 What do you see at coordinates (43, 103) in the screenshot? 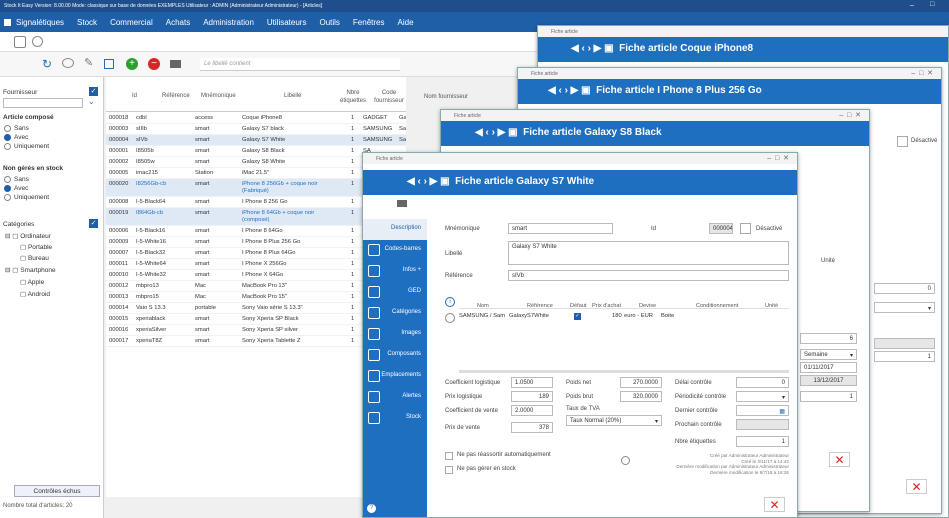
I see `fournisseur-select` at bounding box center [43, 103].